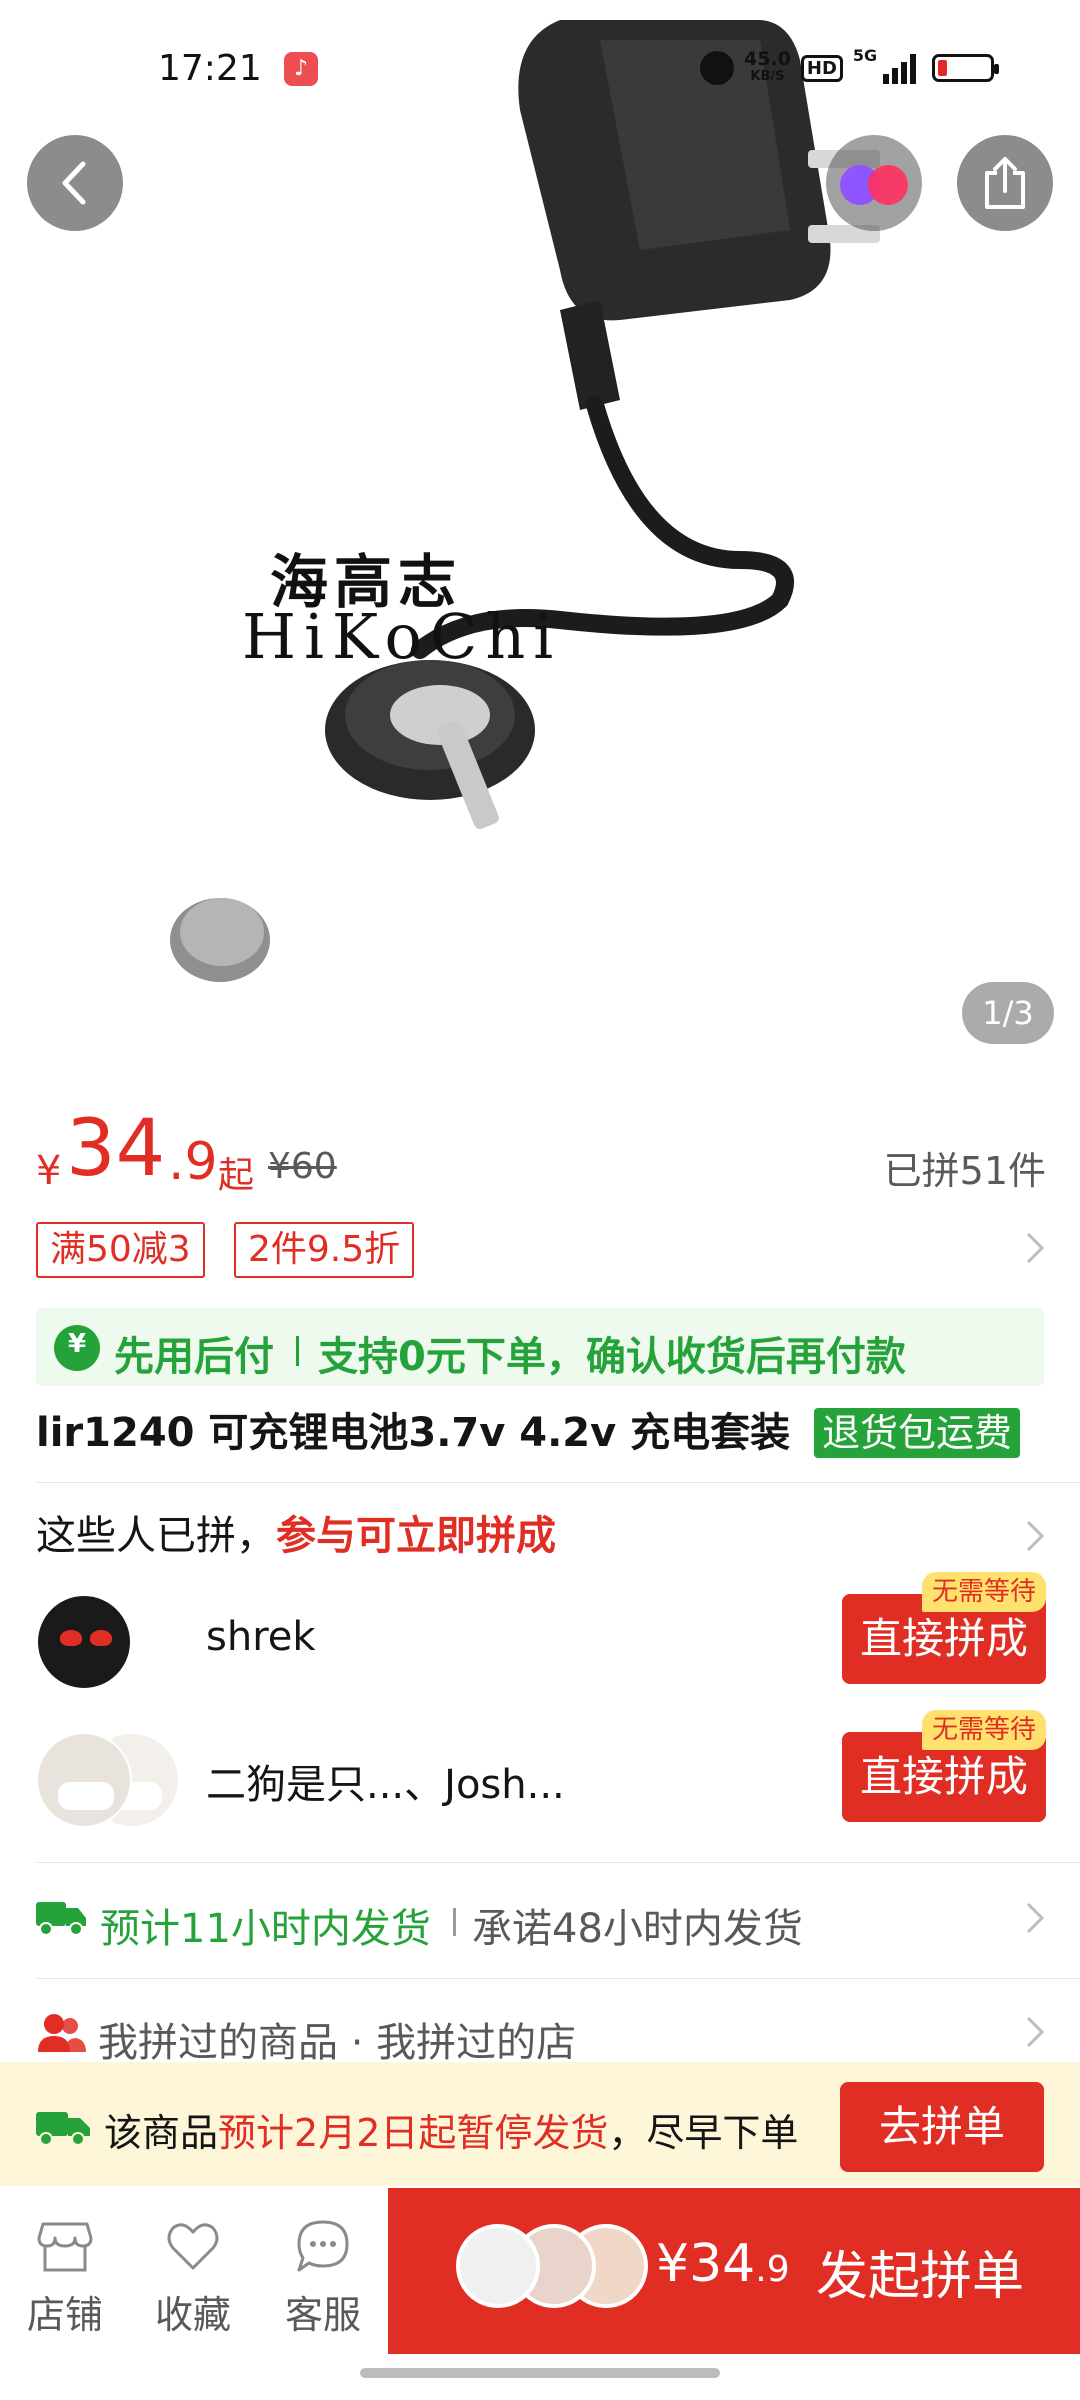 Image resolution: width=1080 pixels, height=2400 pixels. I want to click on group-buy-header: 这些人已拼，参与可立即拼成, so click(541, 1536).